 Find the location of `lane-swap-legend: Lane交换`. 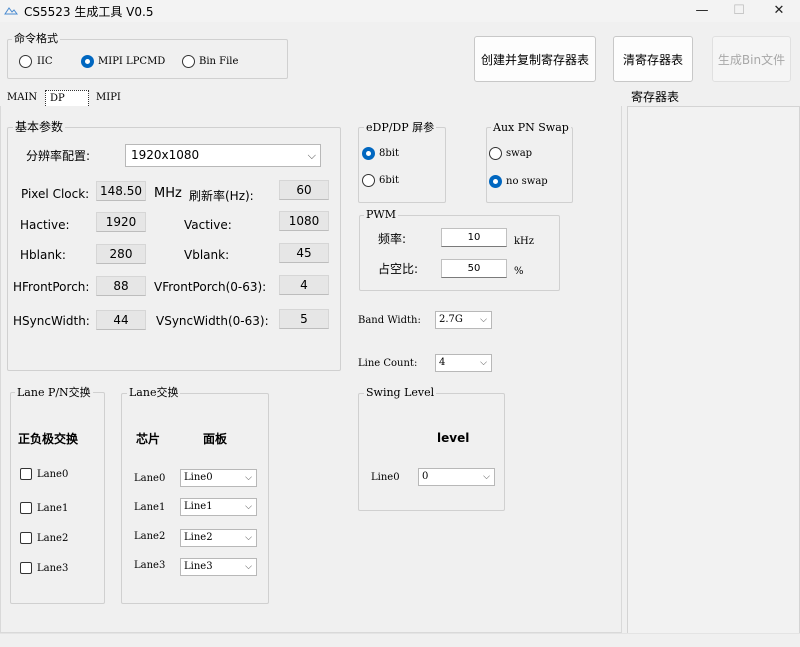

lane-swap-legend: Lane交换 is located at coordinates (154, 392).